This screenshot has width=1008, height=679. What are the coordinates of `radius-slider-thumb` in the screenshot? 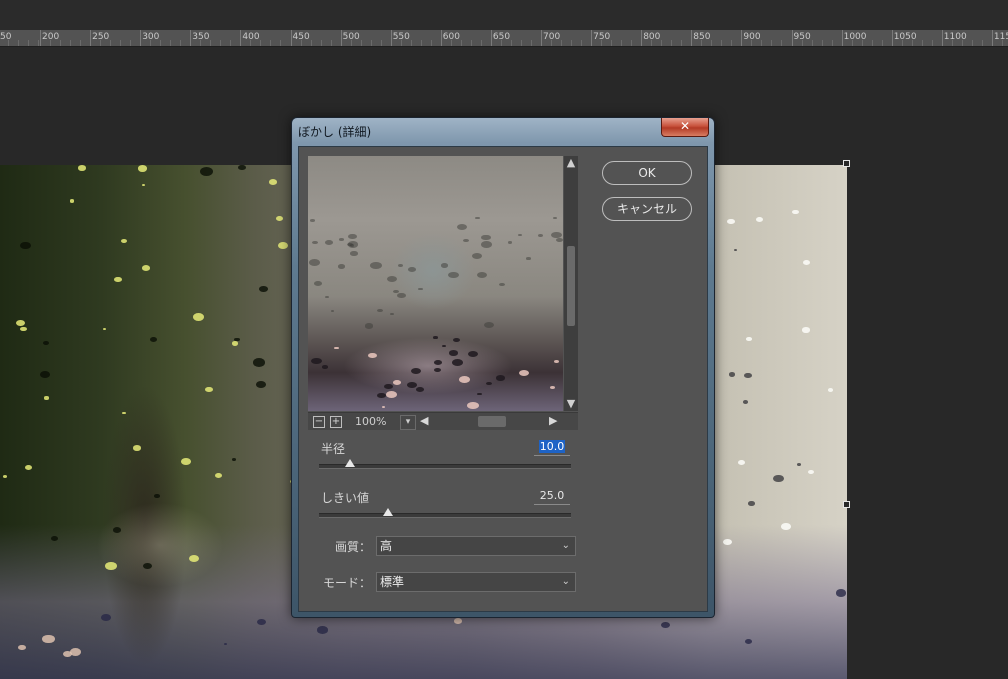 It's located at (350, 463).